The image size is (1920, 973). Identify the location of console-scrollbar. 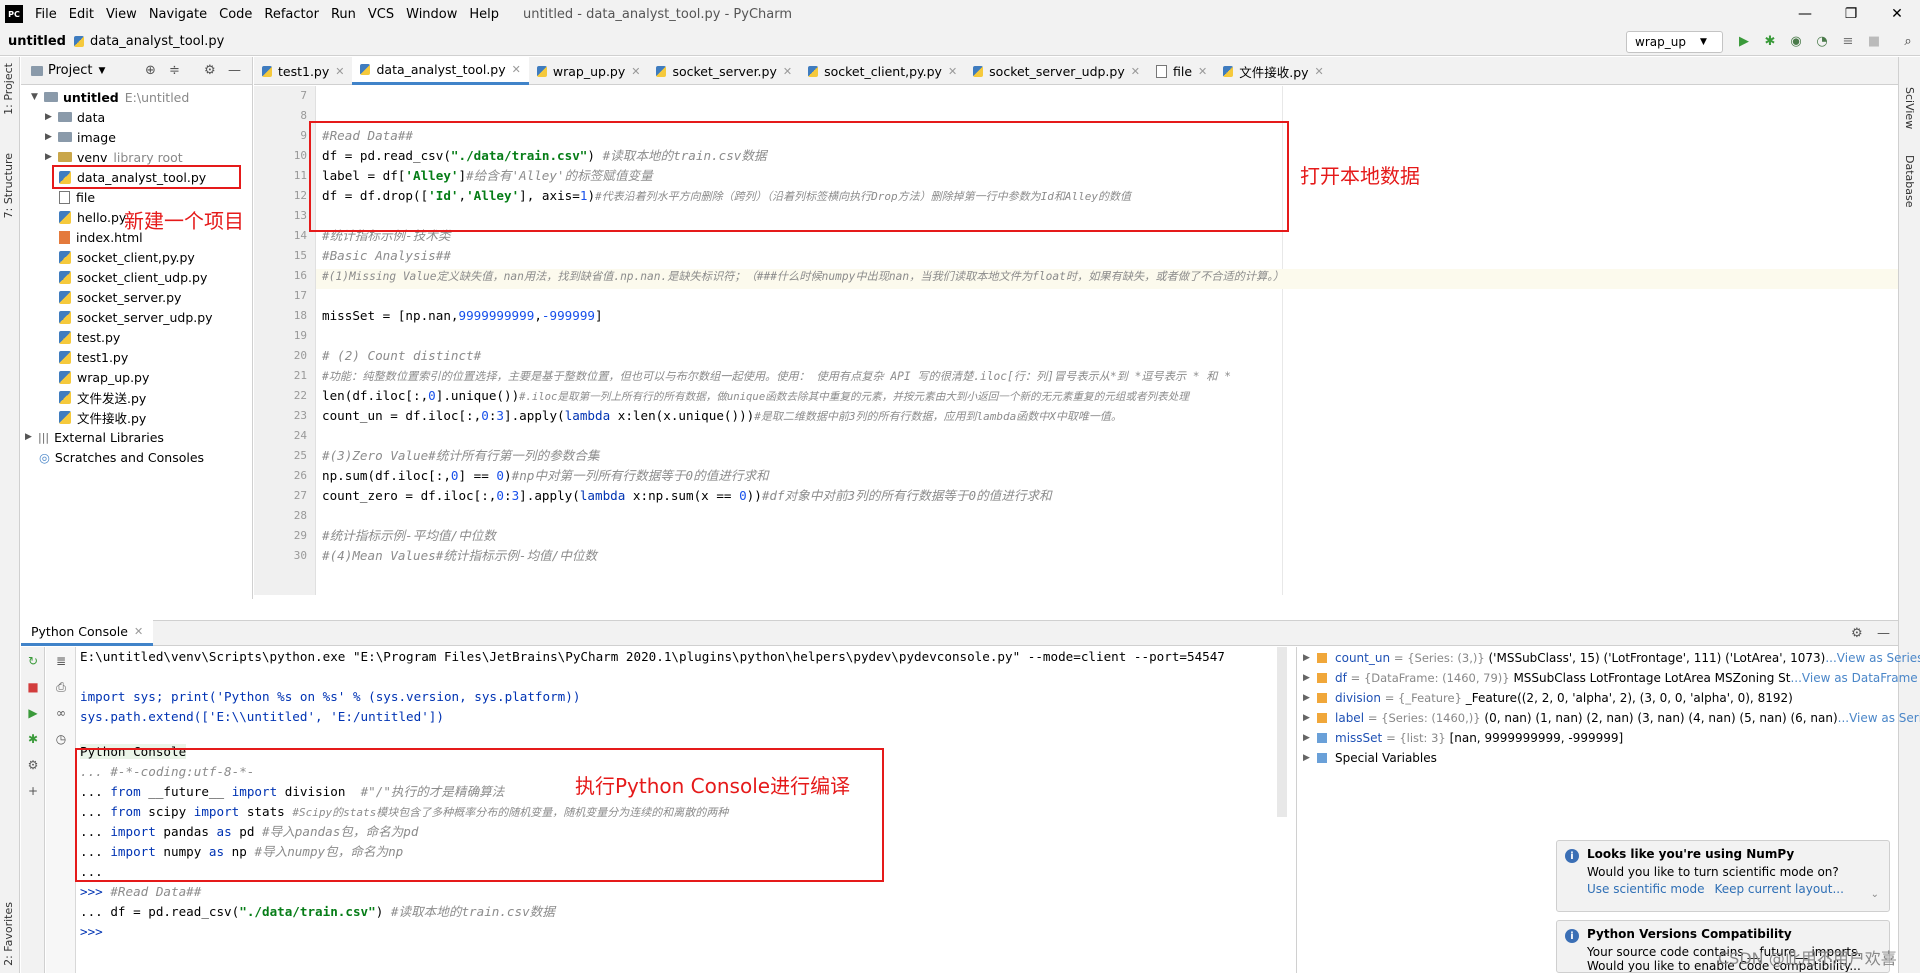
(1282, 732).